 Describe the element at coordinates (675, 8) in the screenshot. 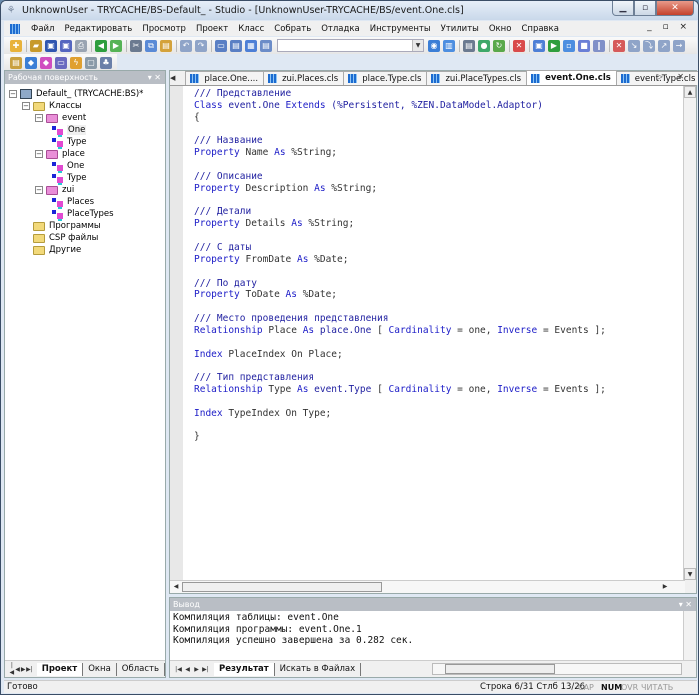

I see `close-button: ✕` at that location.